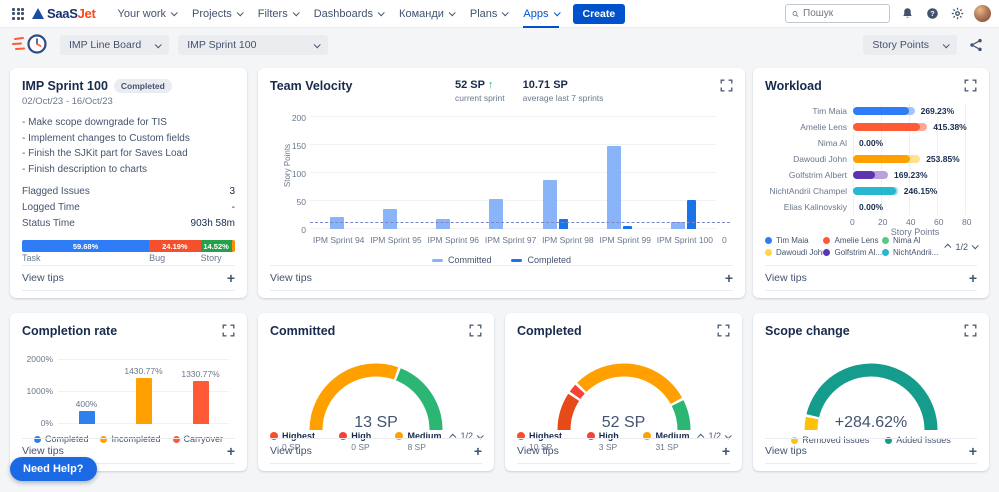 This screenshot has height=492, width=999. Describe the element at coordinates (975, 246) in the screenshot. I see `pager-down-icon` at that location.